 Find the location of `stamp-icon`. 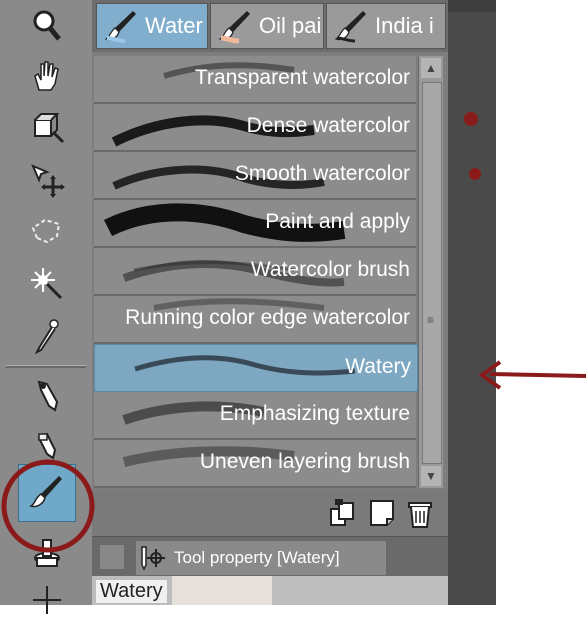

stamp-icon is located at coordinates (47, 552).